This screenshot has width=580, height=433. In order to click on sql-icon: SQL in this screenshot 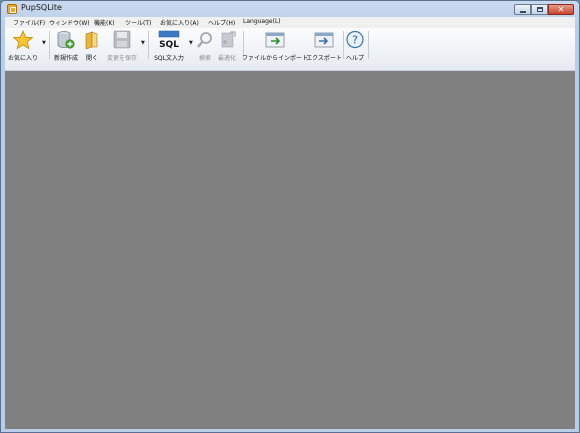, I will do `click(169, 40)`.